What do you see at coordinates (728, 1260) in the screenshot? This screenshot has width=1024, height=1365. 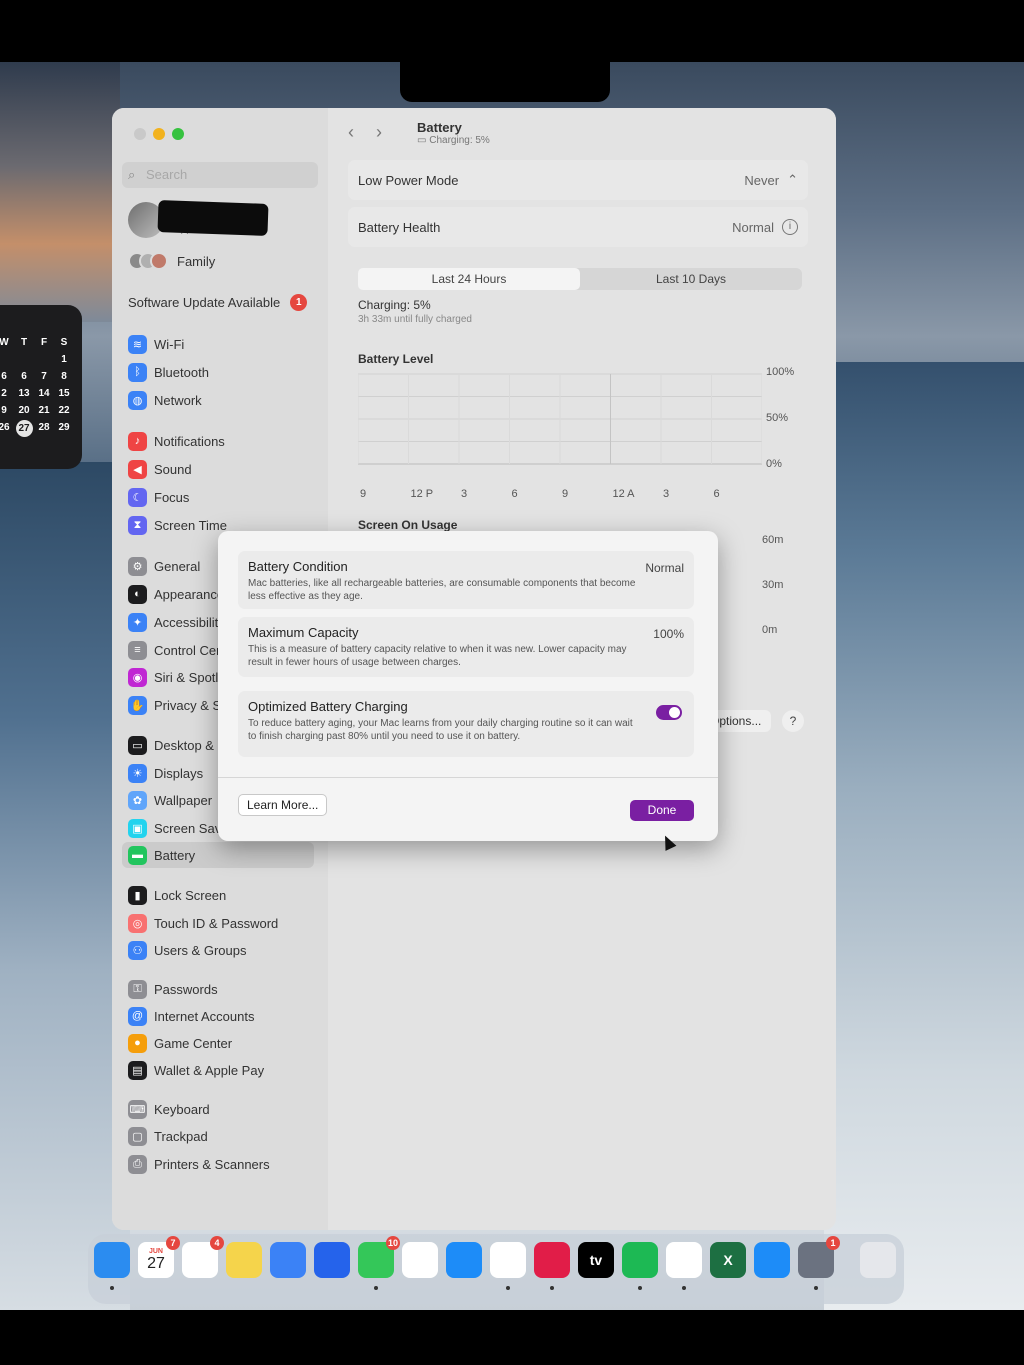 I see `excel-icon: X` at bounding box center [728, 1260].